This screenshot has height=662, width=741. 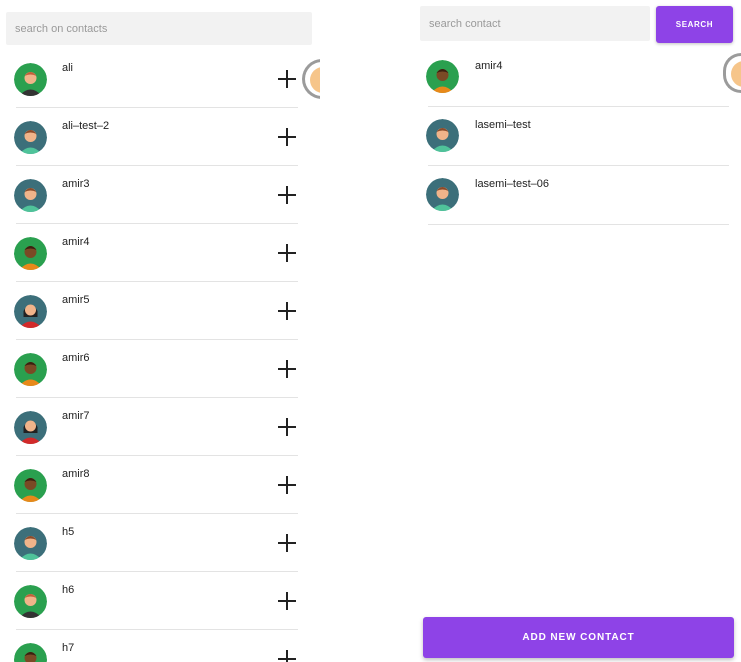 What do you see at coordinates (76, 416) in the screenshot?
I see `contact-name: amir7` at bounding box center [76, 416].